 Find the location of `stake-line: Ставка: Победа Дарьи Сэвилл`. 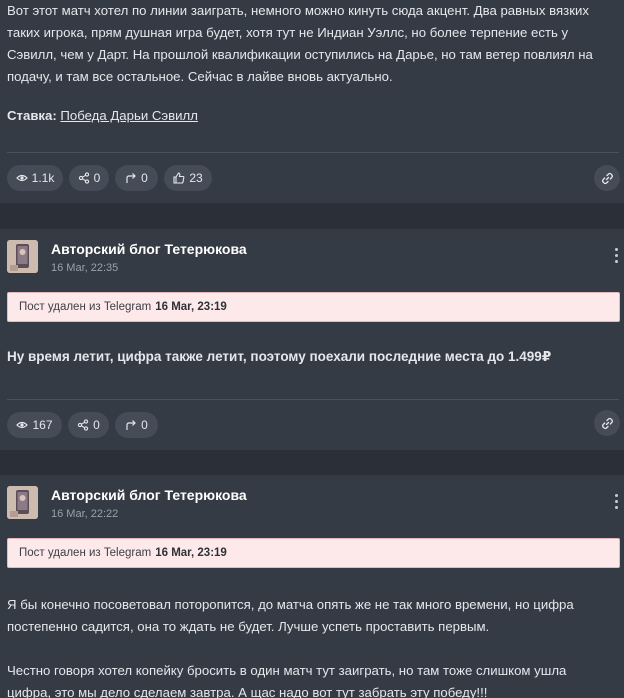

stake-line: Ставка: Победа Дарьи Сэвилл is located at coordinates (102, 115).